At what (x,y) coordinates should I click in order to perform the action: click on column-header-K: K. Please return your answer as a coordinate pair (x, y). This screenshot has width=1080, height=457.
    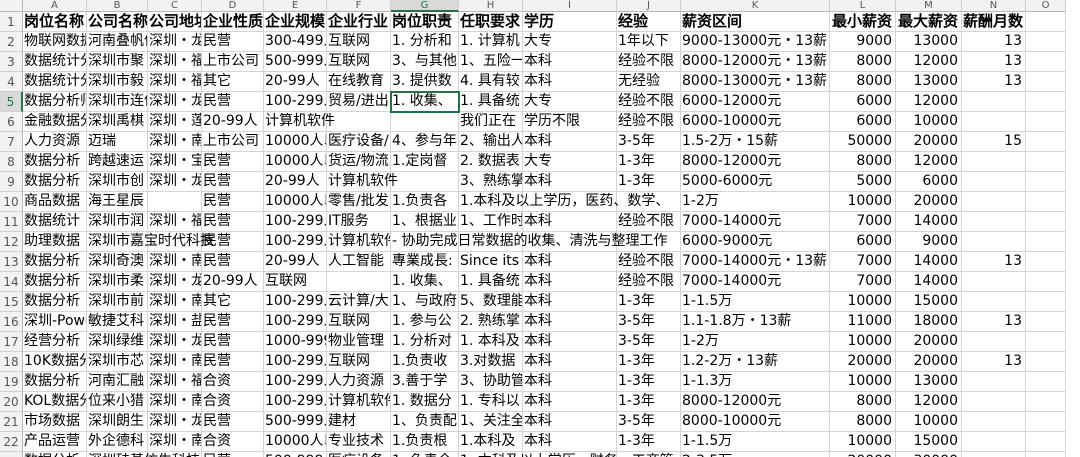
    Looking at the image, I should click on (755, 6).